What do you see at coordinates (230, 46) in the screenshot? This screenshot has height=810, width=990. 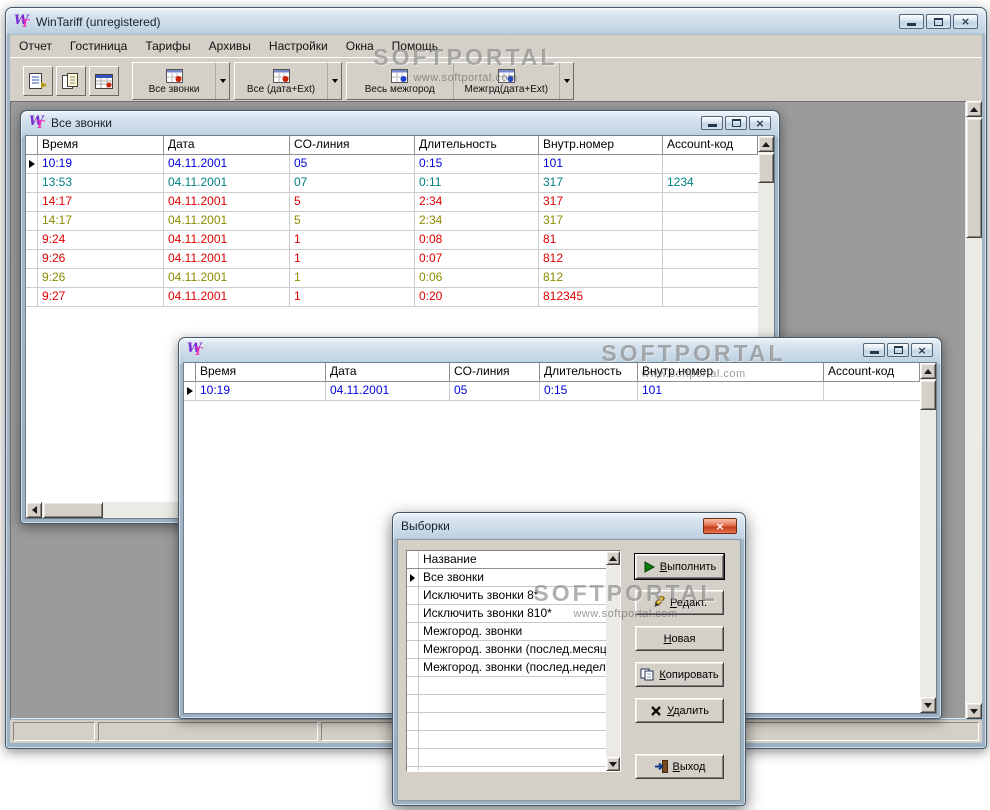 I see `menu-archives: Архивы` at bounding box center [230, 46].